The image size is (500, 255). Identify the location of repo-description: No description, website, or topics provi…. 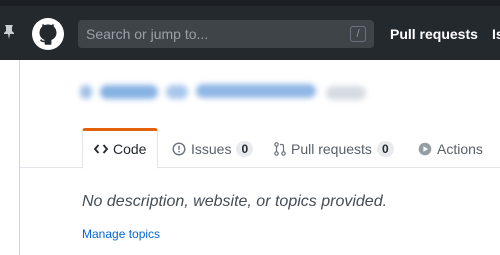
(235, 201).